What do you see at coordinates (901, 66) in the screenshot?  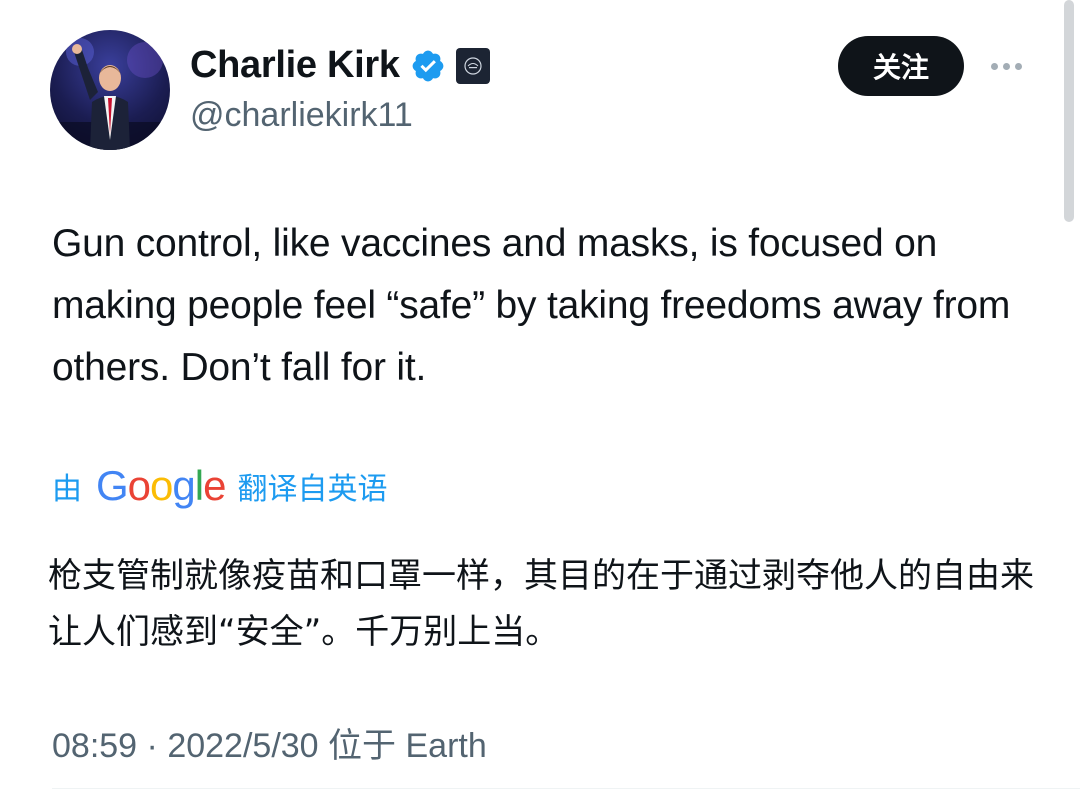 I see `follow-button: 关注` at bounding box center [901, 66].